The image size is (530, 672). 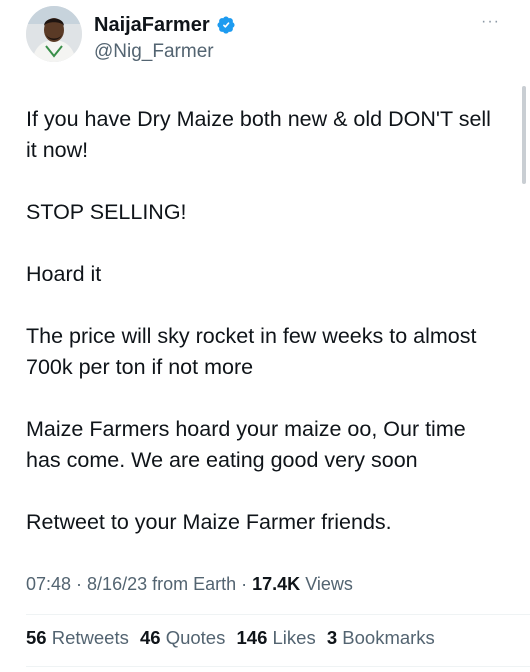 What do you see at coordinates (150, 637) in the screenshot?
I see `quotes-count: 46` at bounding box center [150, 637].